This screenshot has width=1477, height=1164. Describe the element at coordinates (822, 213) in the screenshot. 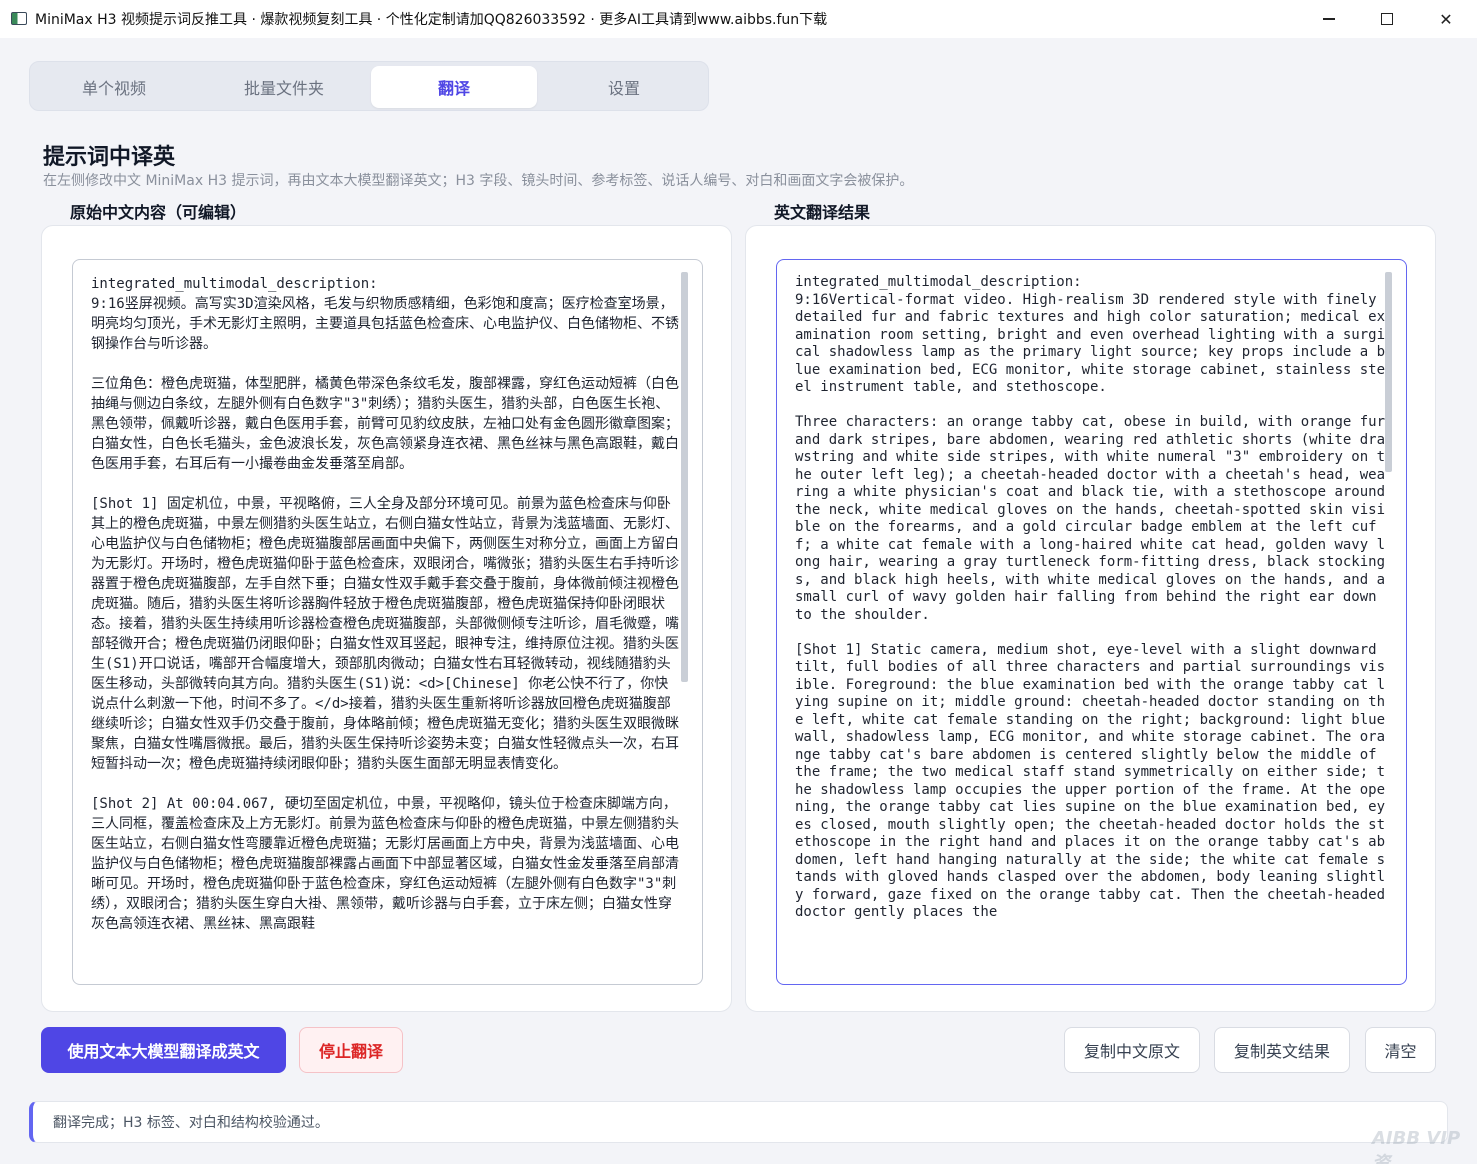

I see `result-panel-label: 英文翻译结果` at that location.